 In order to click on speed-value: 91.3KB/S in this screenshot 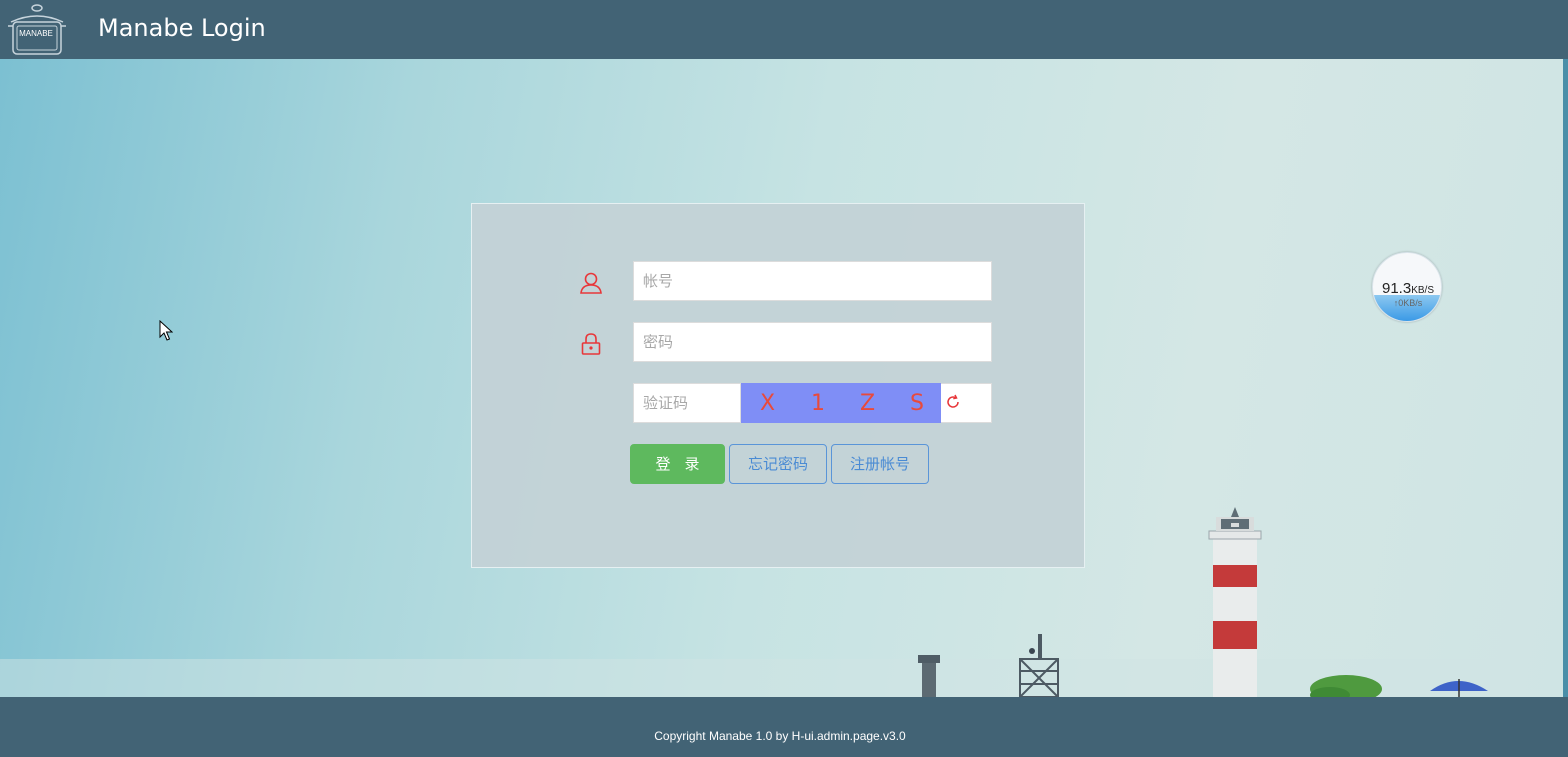, I will do `click(1407, 288)`.